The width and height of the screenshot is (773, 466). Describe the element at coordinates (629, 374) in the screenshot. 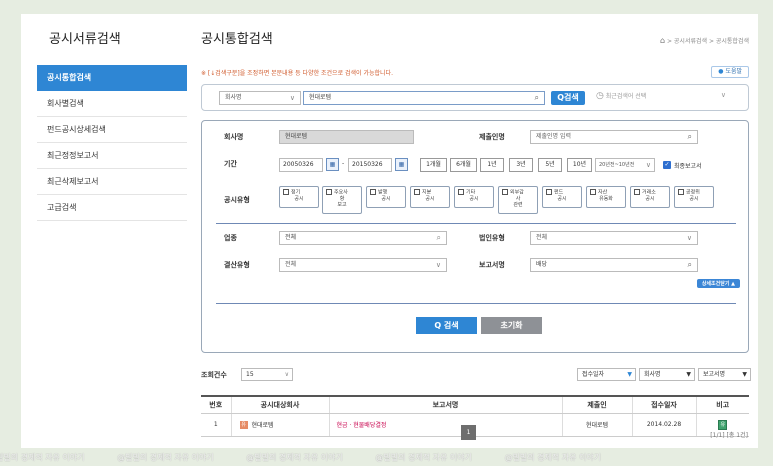

I see `caret-down-icon: ▼` at that location.